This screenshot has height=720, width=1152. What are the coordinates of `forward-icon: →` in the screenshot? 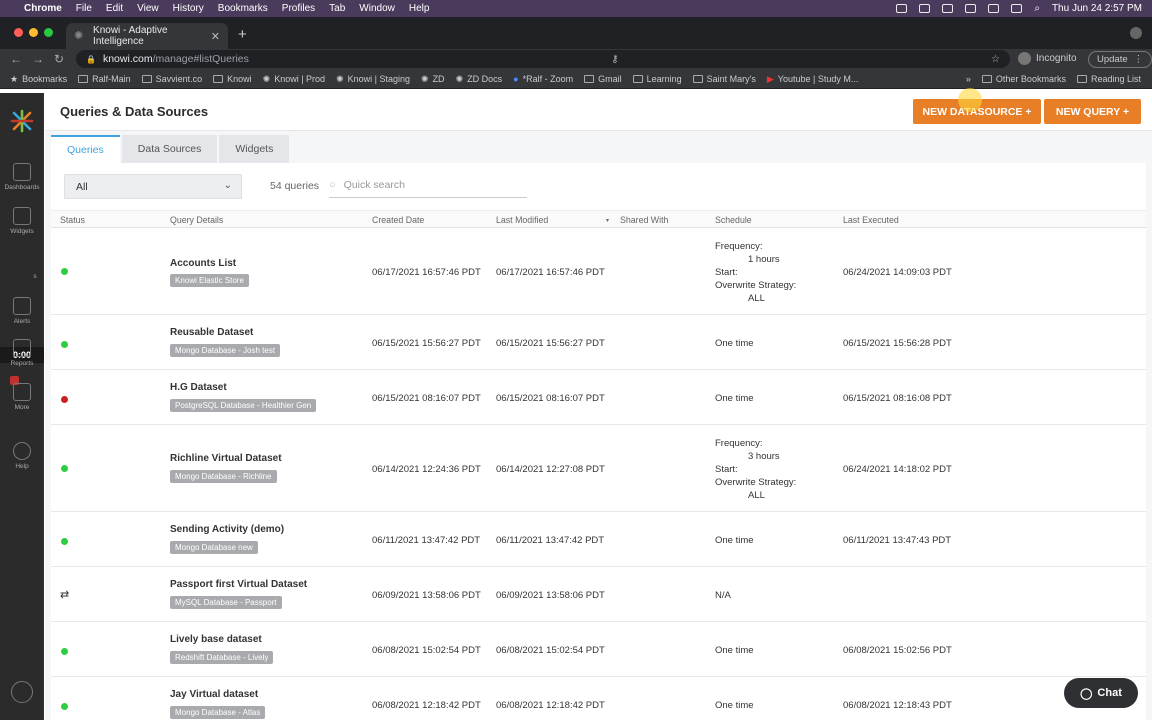 It's located at (38, 59).